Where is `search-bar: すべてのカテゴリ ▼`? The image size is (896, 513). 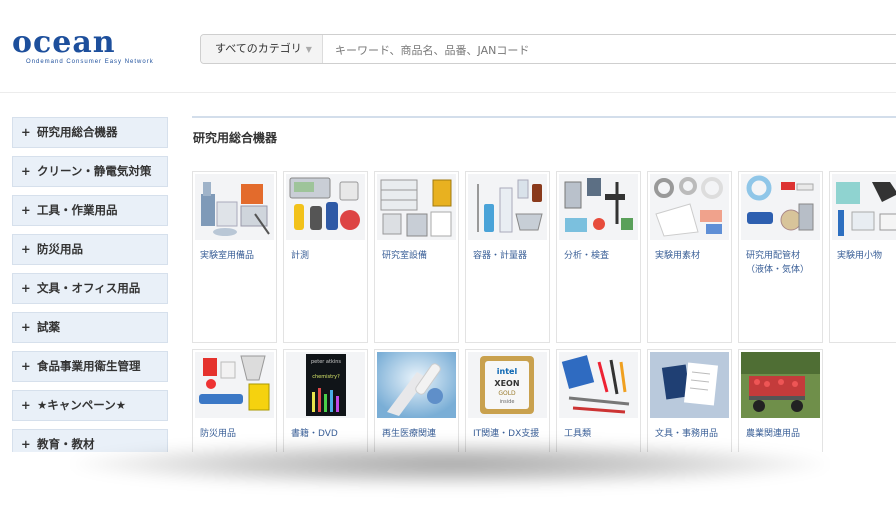
search-bar: すべてのカテゴリ ▼ is located at coordinates (548, 49).